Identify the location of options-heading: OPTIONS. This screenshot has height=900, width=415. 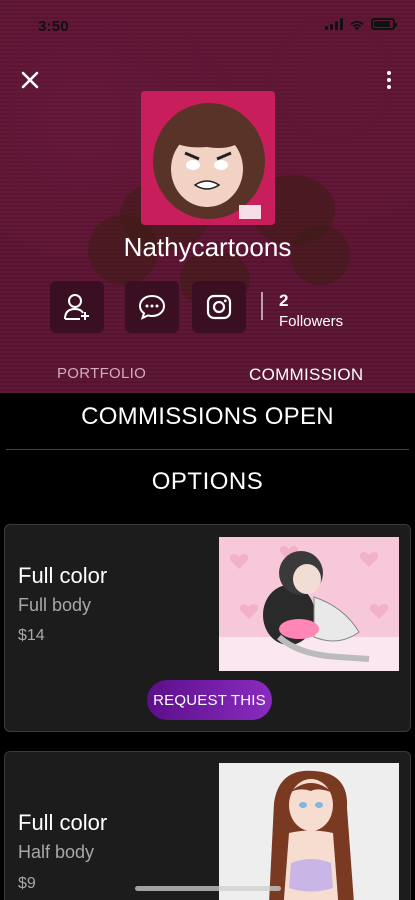
(207, 481).